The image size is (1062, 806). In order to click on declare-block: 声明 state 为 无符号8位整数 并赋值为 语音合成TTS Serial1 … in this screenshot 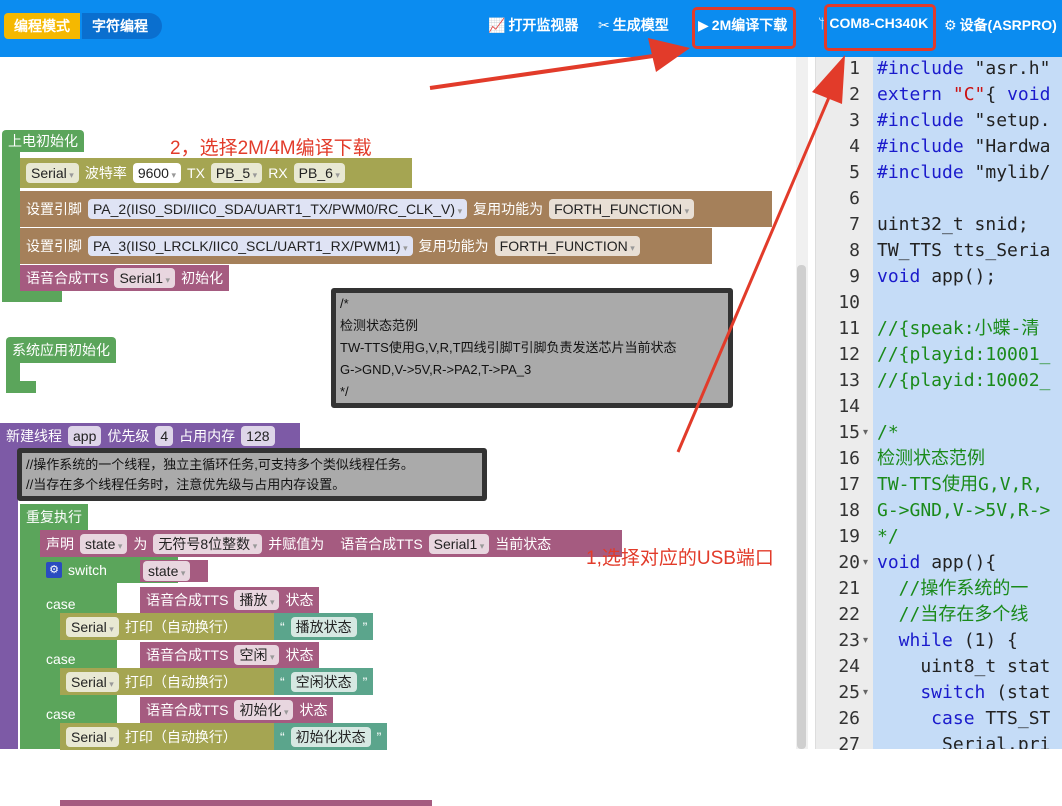, I will do `click(331, 543)`.